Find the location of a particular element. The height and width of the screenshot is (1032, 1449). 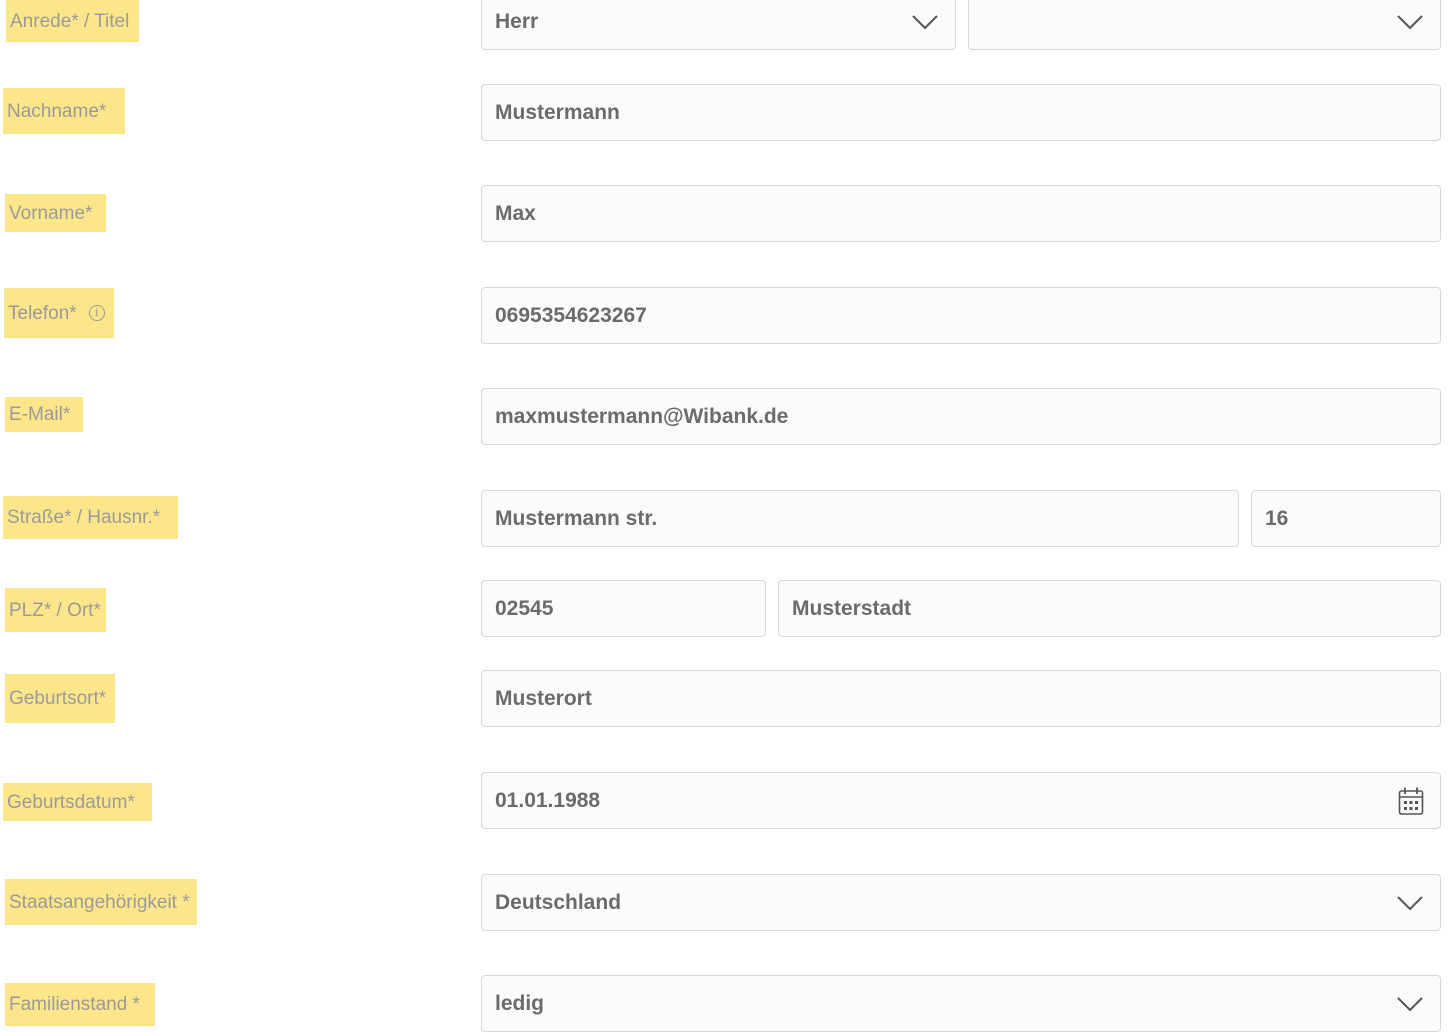

vorname-value: Max is located at coordinates (515, 213).